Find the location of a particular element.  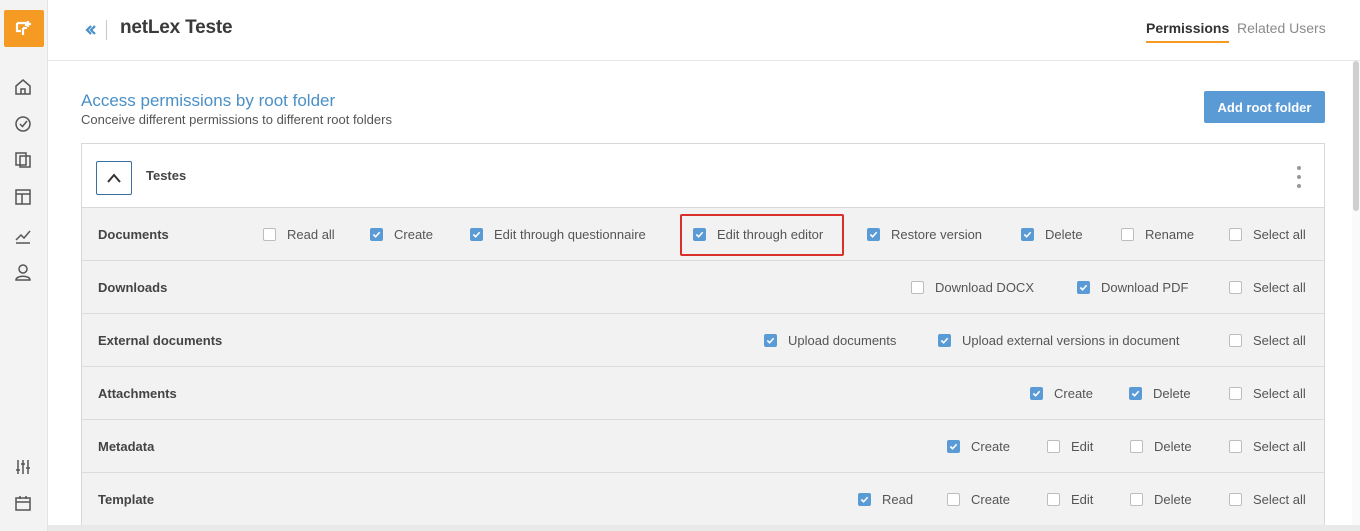

option-download-docx: Download DOCX is located at coordinates (972, 287).